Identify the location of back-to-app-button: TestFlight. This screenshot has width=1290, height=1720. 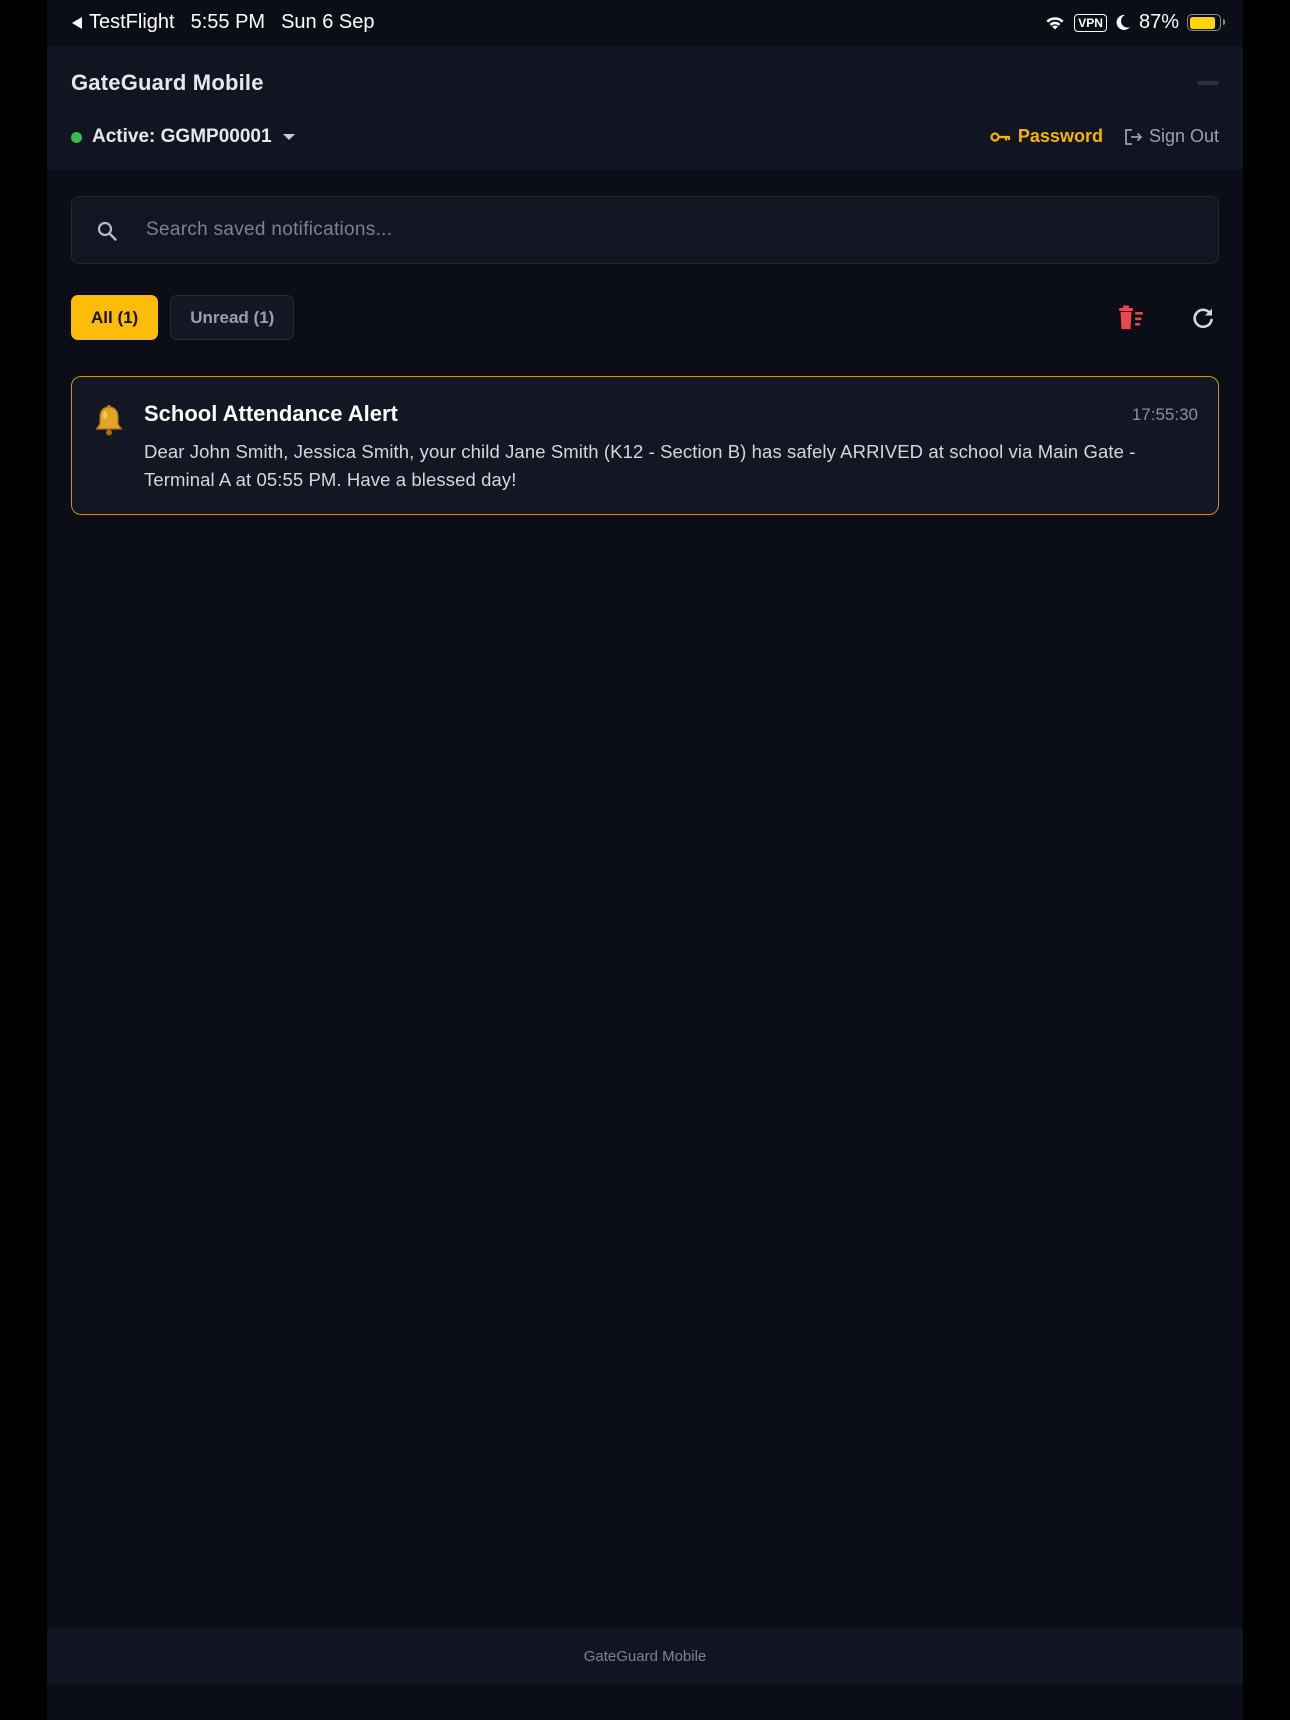
(123, 22).